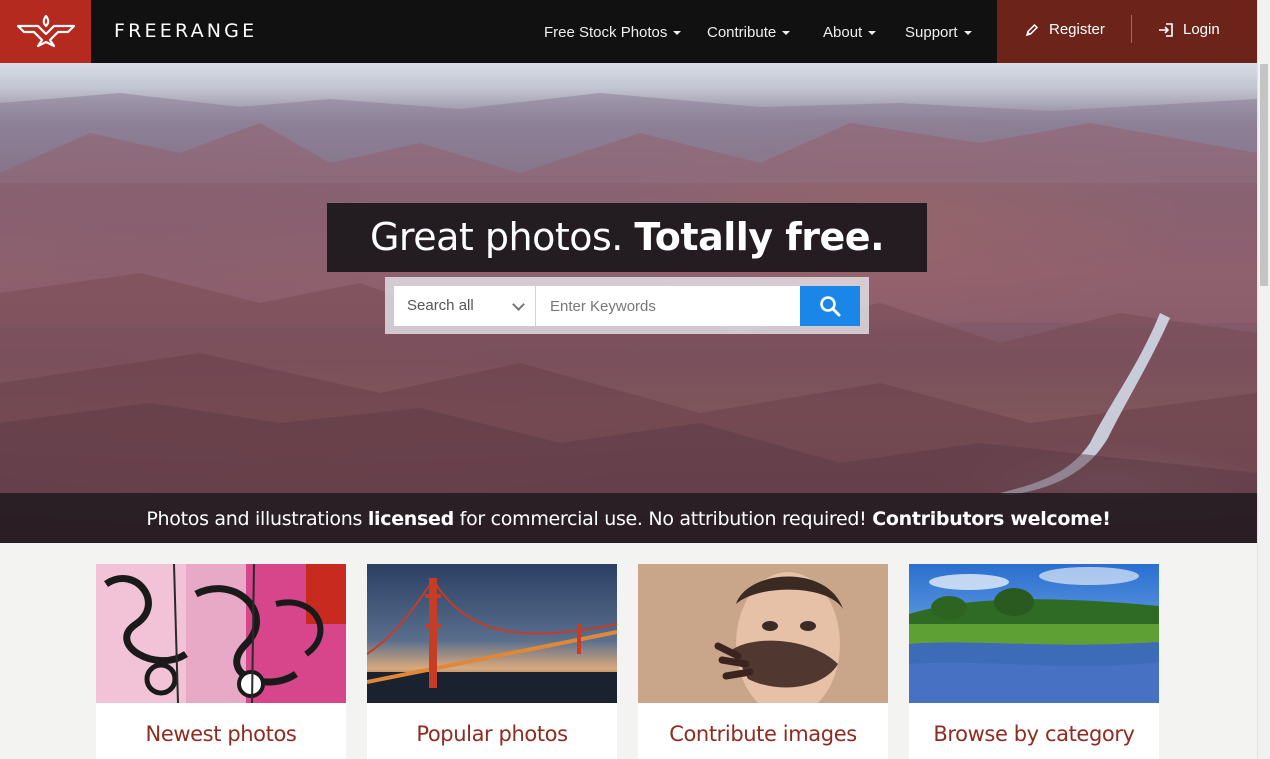 Image resolution: width=1270 pixels, height=759 pixels. Describe the element at coordinates (518, 304) in the screenshot. I see `chevron-down-icon` at that location.